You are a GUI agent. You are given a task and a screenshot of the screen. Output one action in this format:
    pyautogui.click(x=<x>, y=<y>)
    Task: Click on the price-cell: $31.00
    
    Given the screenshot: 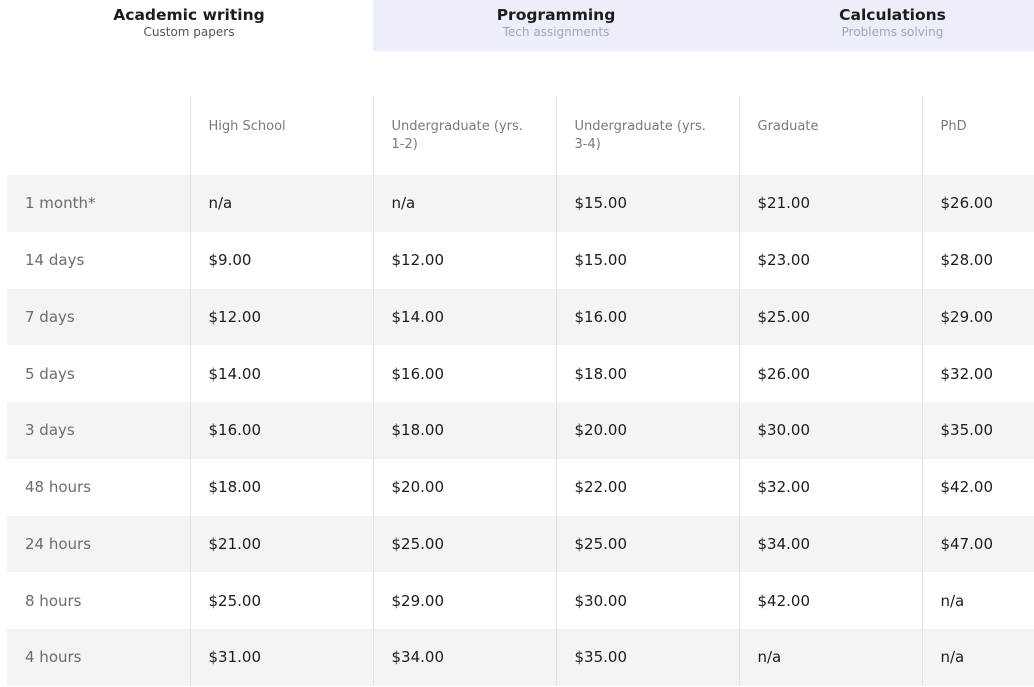 What is the action you would take?
    pyautogui.click(x=281, y=657)
    